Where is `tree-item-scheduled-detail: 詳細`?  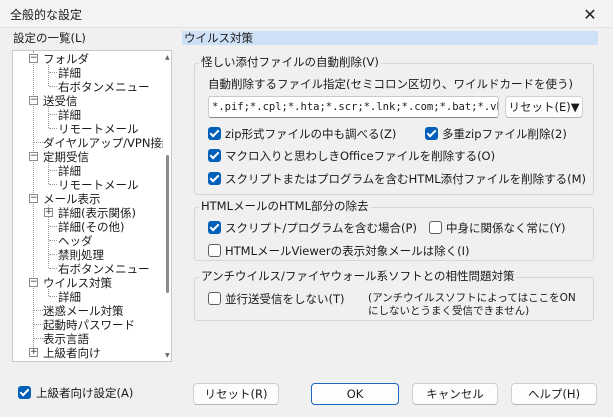
tree-item-scheduled-detail: 詳細 is located at coordinates (69, 171).